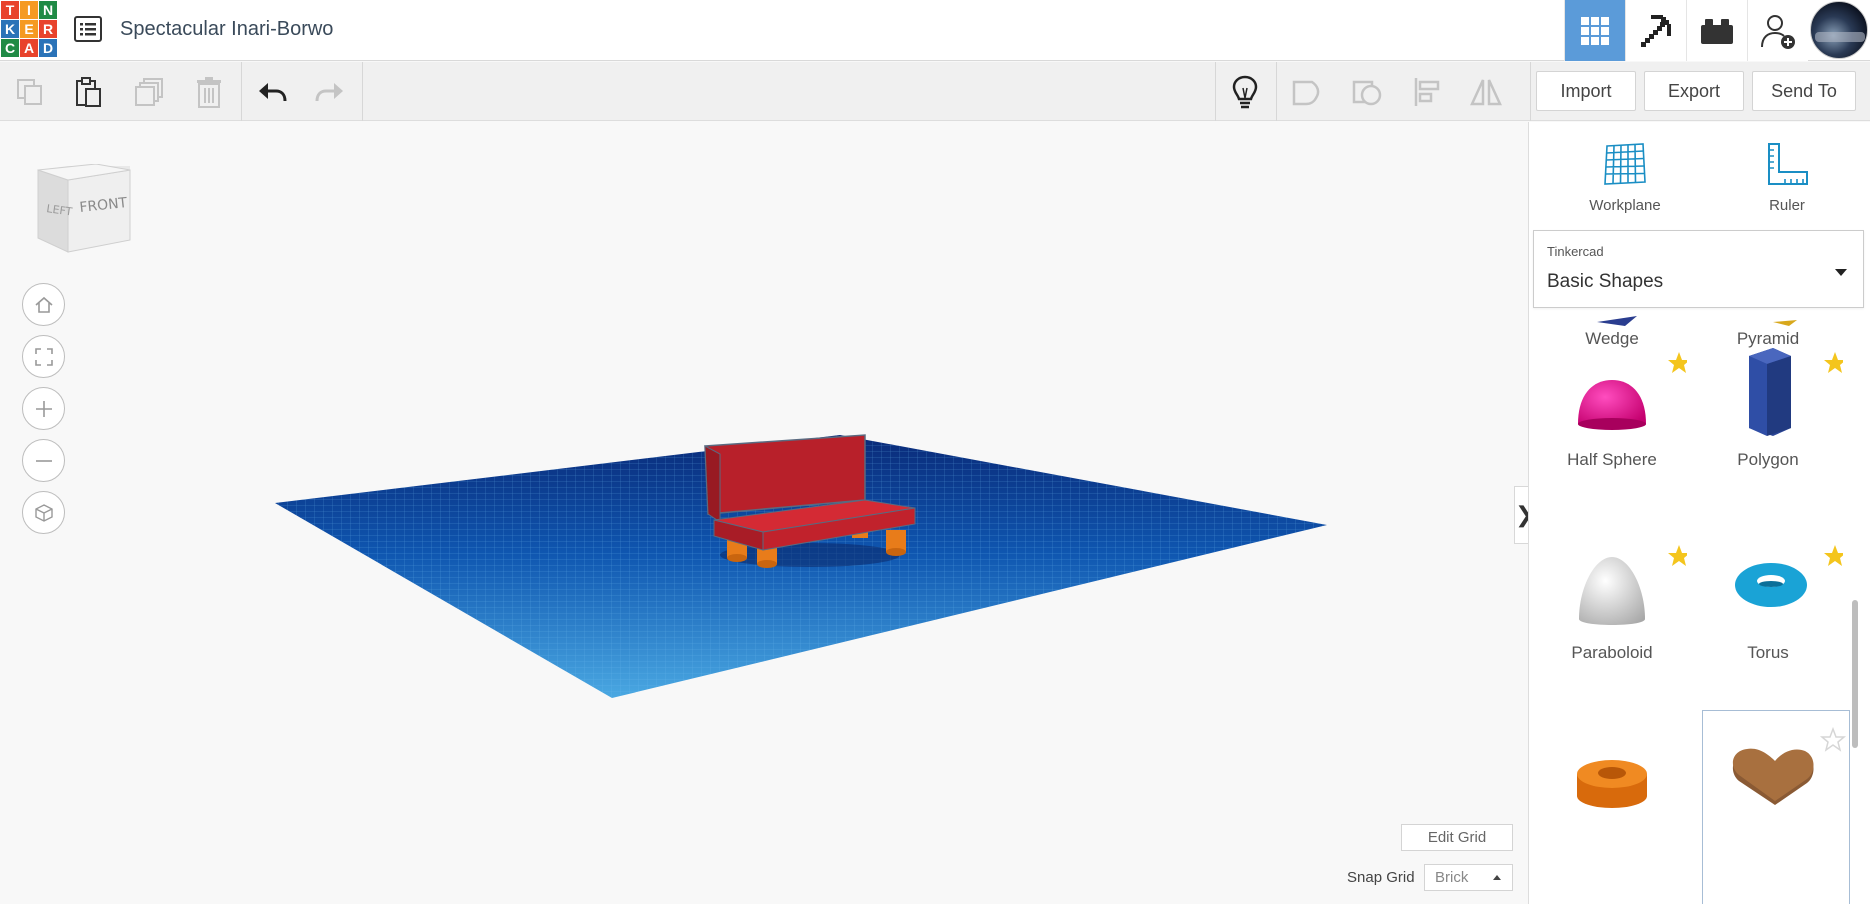  Describe the element at coordinates (1855, 674) in the screenshot. I see `panel-scrollbar` at that location.